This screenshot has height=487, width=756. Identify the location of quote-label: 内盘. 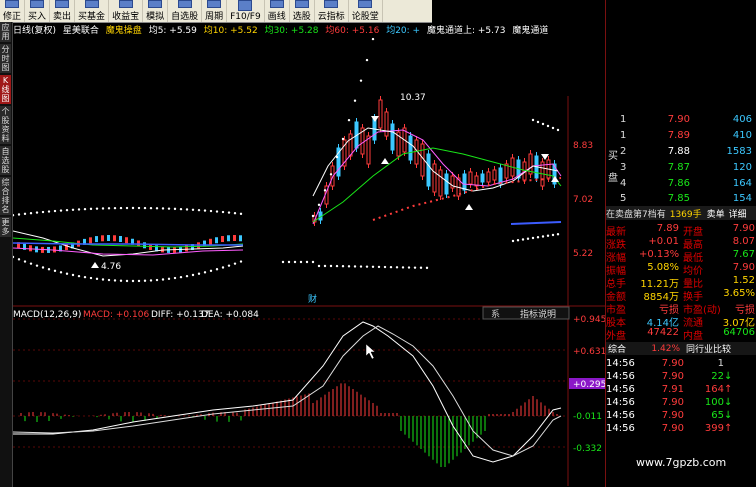
(693, 336).